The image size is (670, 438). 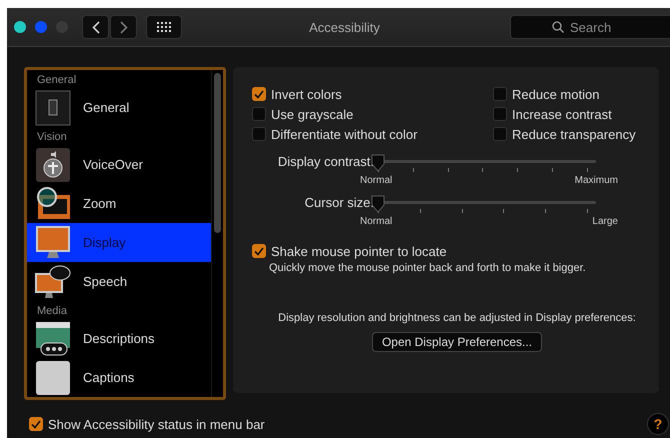 I want to click on forward-button, so click(x=123, y=27).